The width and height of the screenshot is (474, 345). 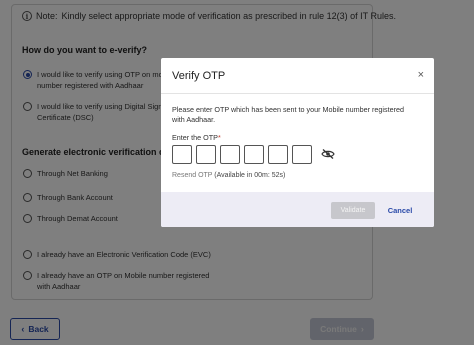 What do you see at coordinates (250, 175) in the screenshot?
I see `resend-timer: (Available in 00m: 52s)` at bounding box center [250, 175].